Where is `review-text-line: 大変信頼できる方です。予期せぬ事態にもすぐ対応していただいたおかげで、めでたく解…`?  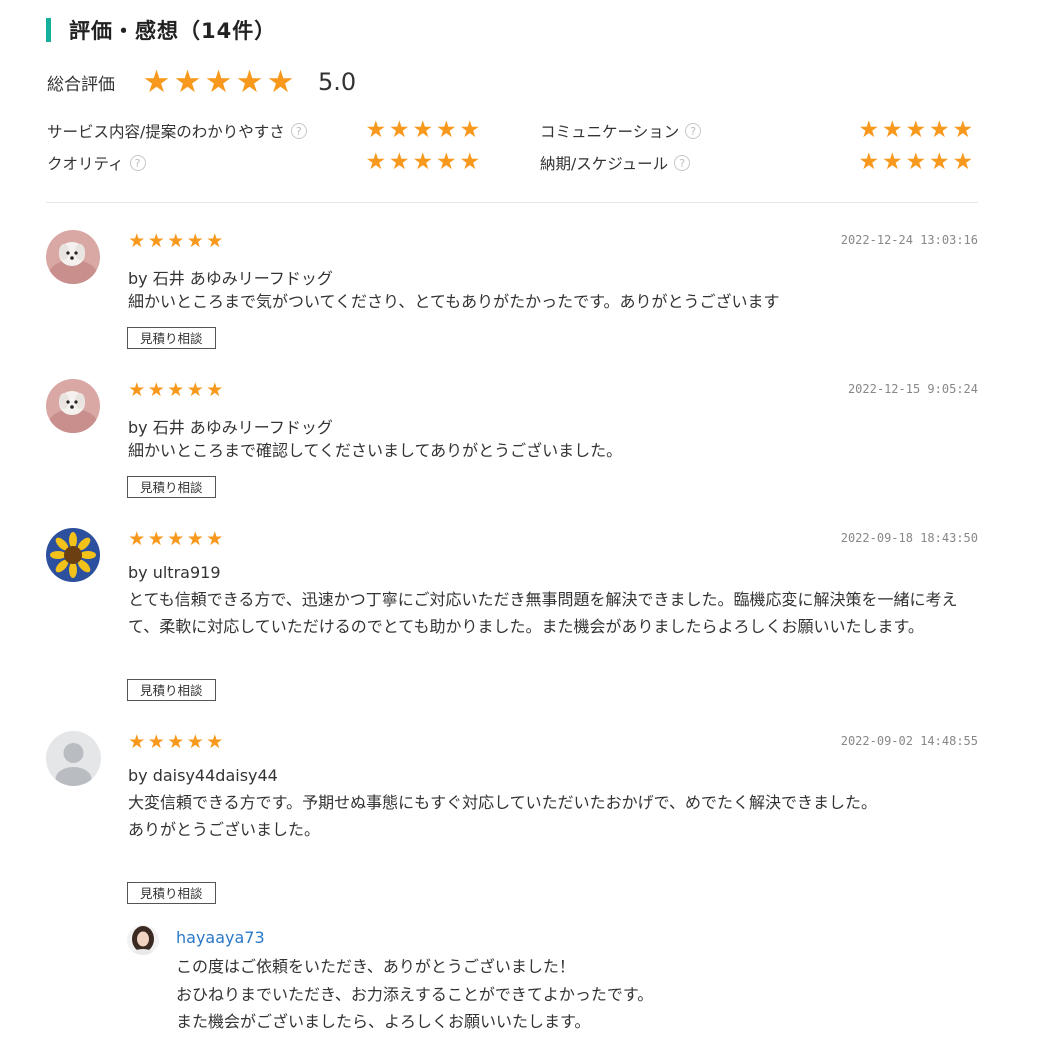 review-text-line: 大変信頼できる方です。予期せぬ事態にもすぐ対応していただいたおかげで、めでたく解… is located at coordinates (502, 802).